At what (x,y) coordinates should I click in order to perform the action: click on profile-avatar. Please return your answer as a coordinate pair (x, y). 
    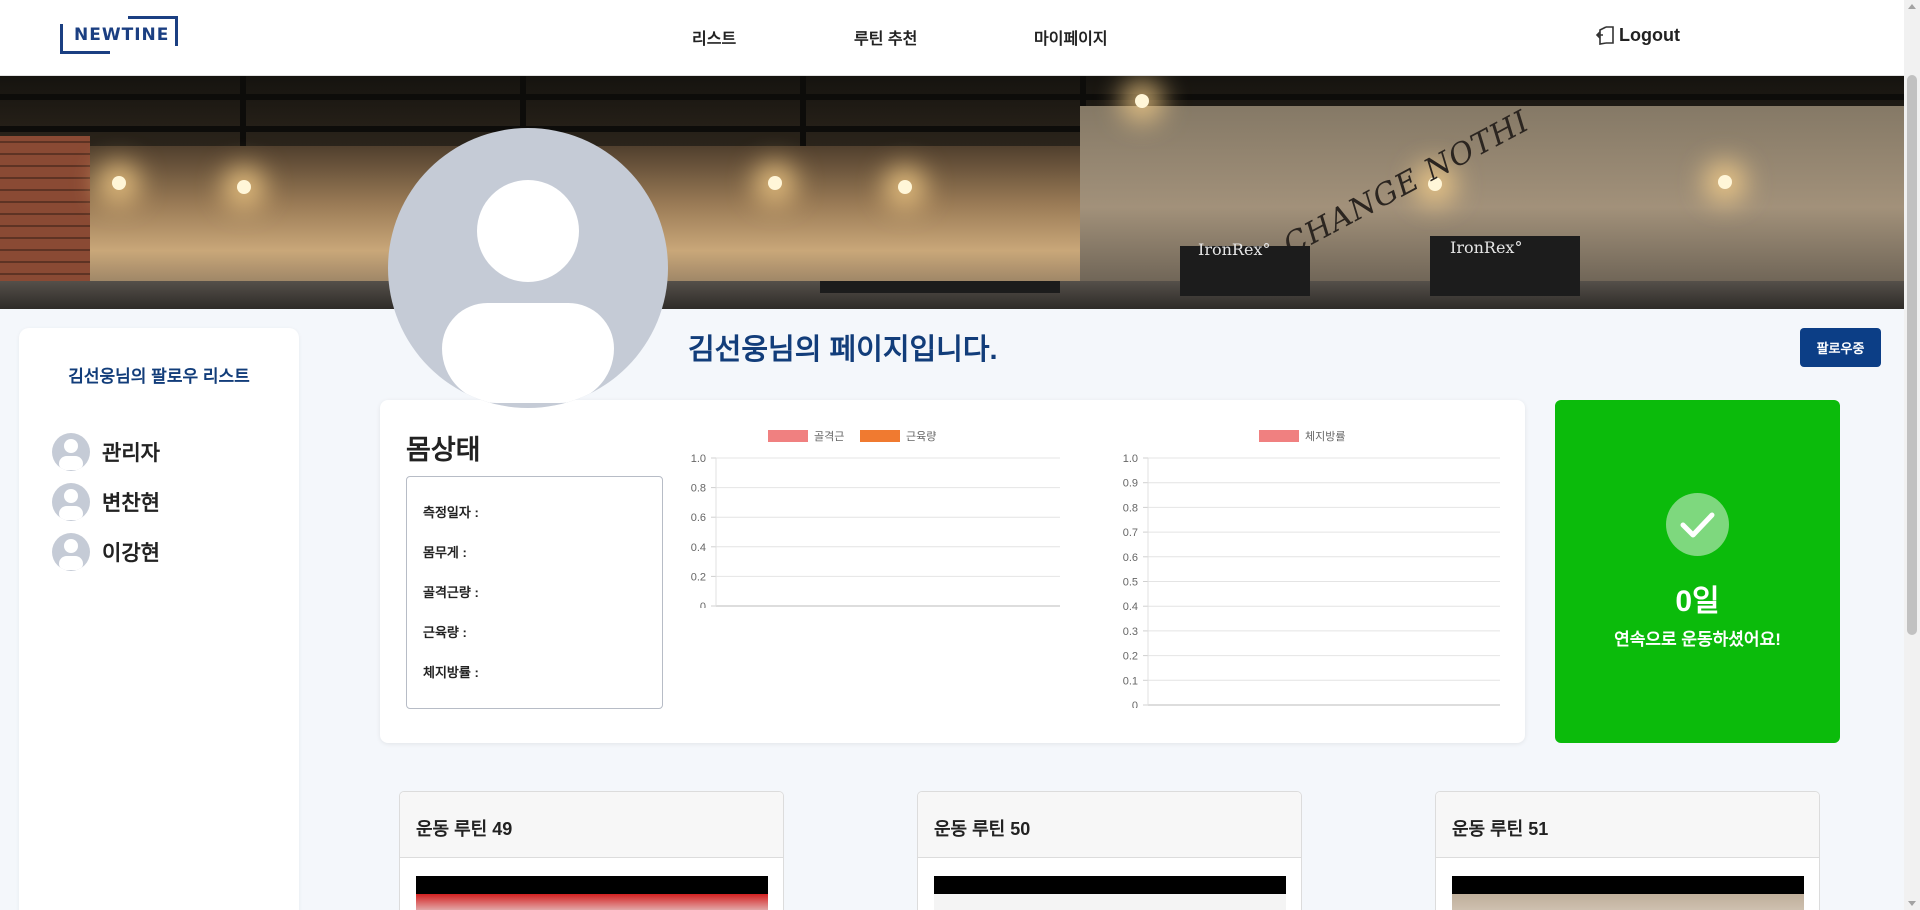
    Looking at the image, I should click on (528, 268).